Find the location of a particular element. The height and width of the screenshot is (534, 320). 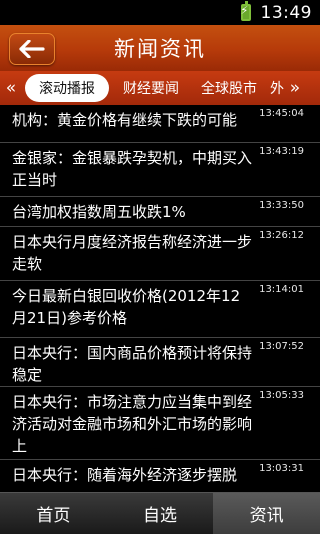

back-button is located at coordinates (32, 49).